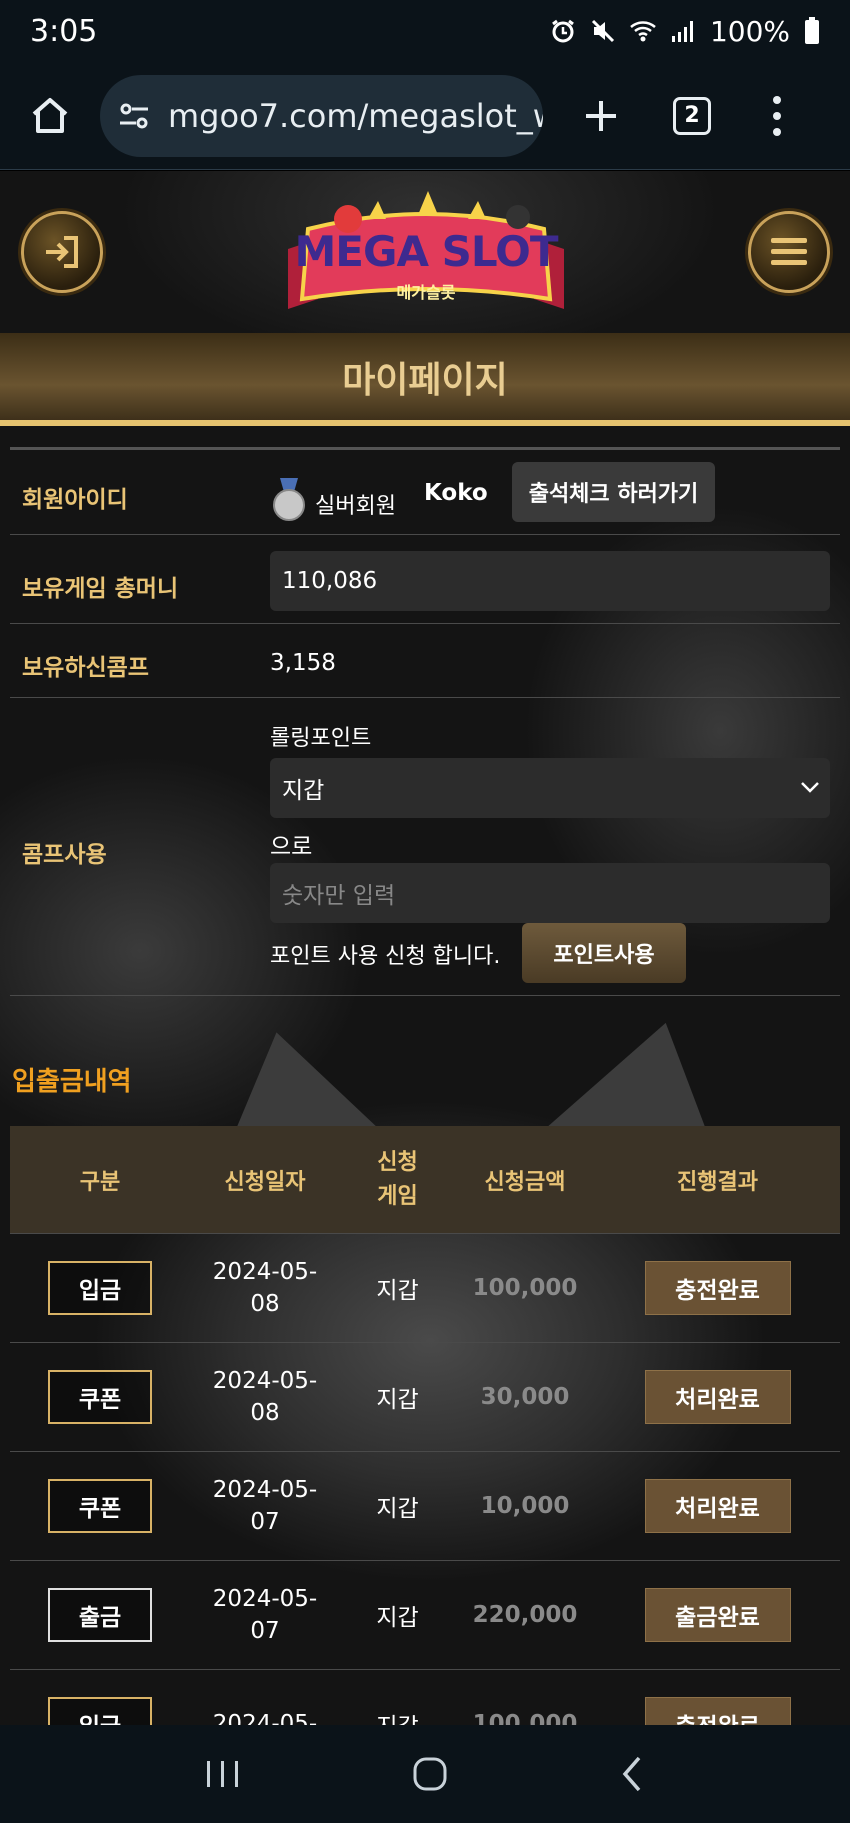 The height and width of the screenshot is (1823, 850). I want to click on megaslot-logo: MEGA SLOT 메가슬롯, so click(426, 259).